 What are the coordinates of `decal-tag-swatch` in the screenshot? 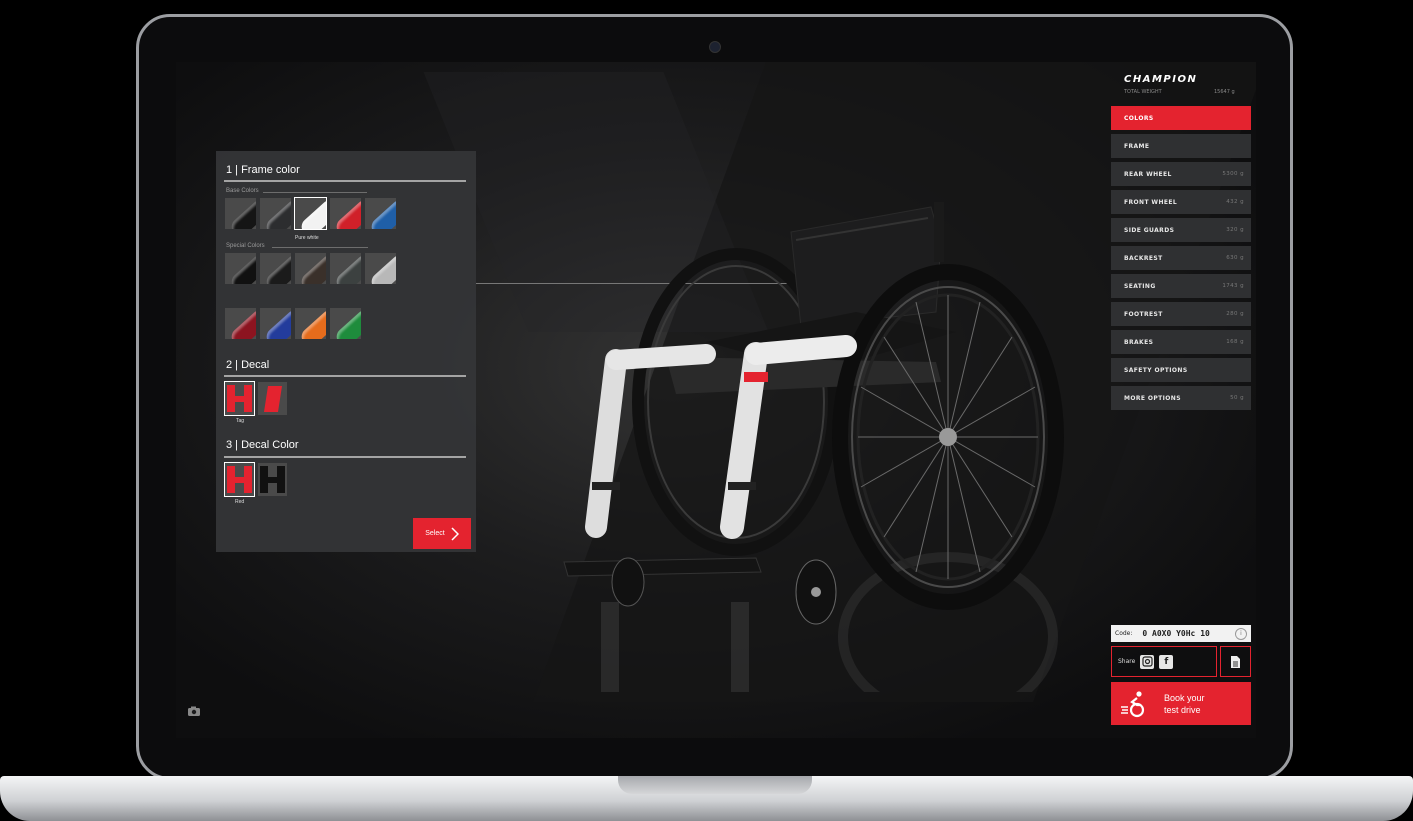 It's located at (239, 398).